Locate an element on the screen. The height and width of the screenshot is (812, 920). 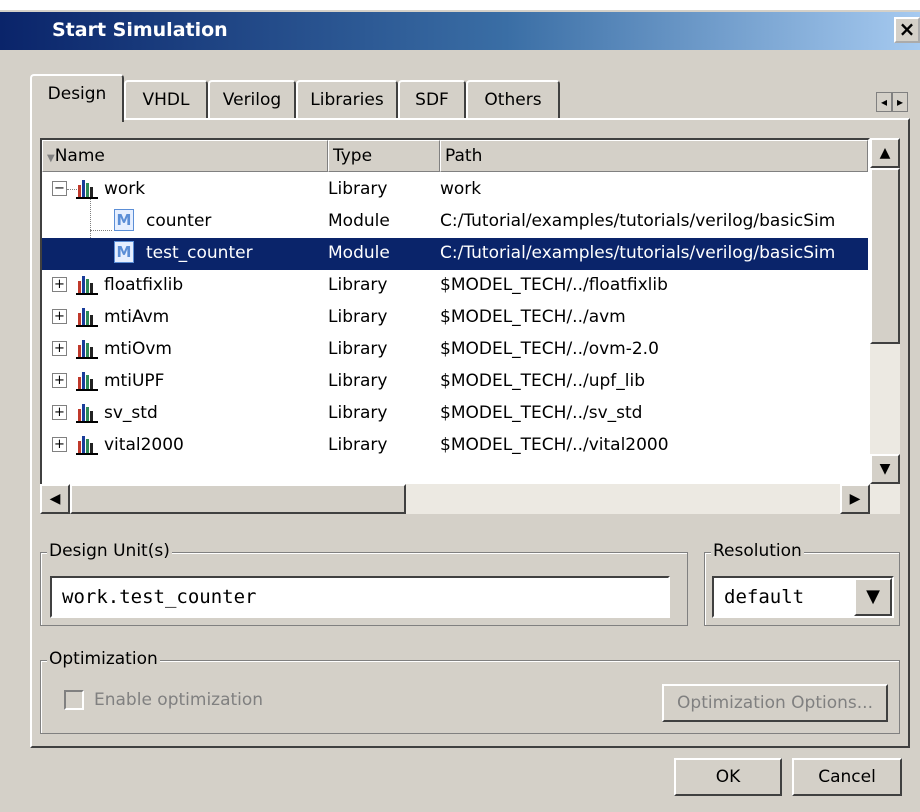
column-header-type: Type is located at coordinates (384, 156).